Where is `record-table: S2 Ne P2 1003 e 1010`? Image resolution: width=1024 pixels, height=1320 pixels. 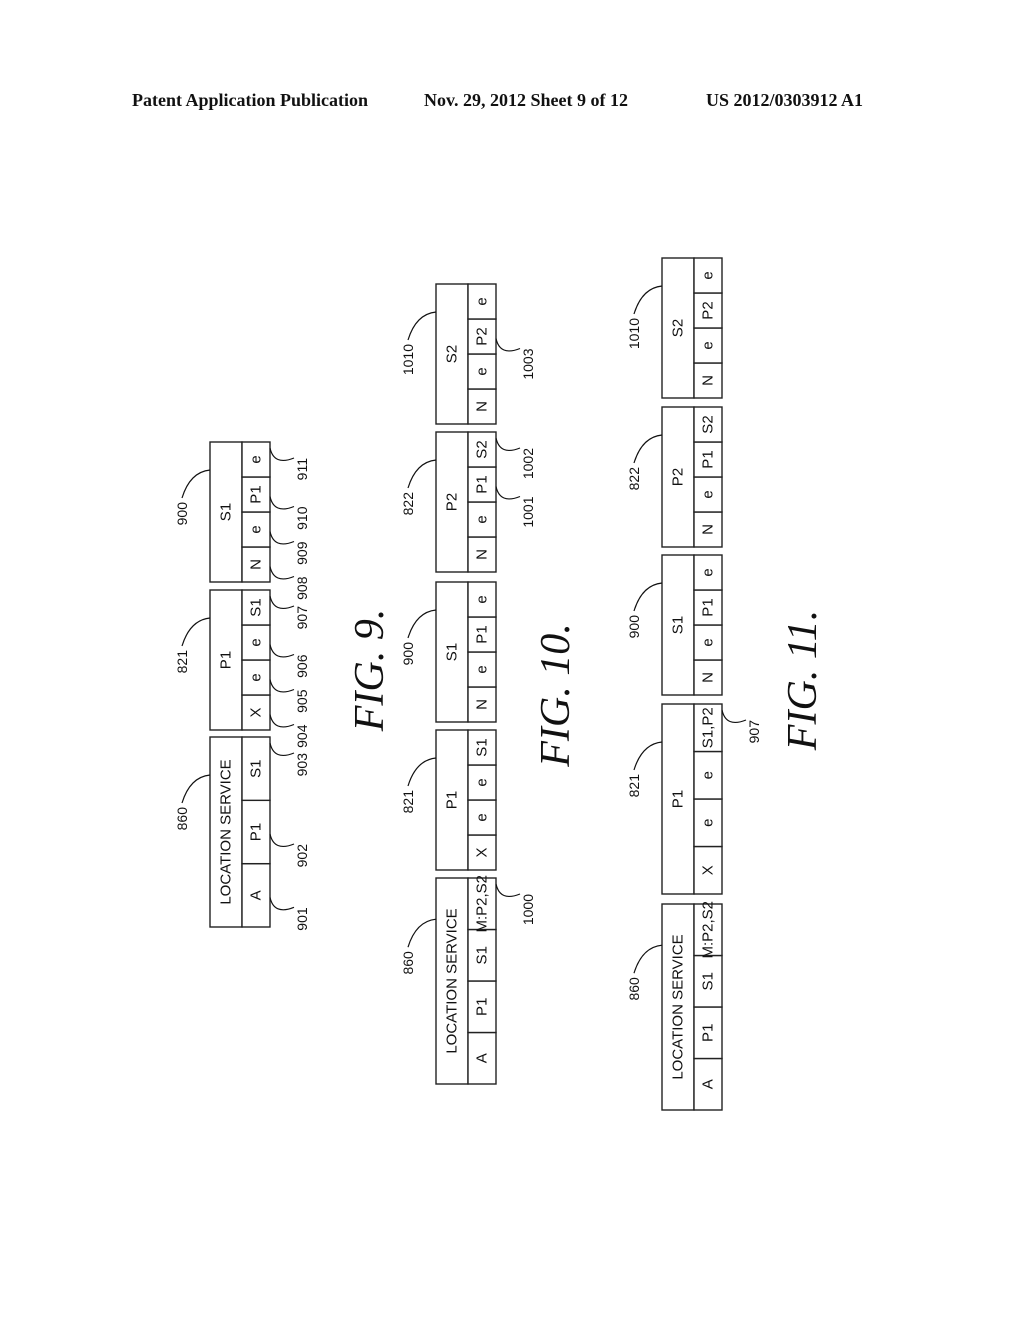 record-table: S2 Ne P2 1003 e 1010 is located at coordinates (468, 354).